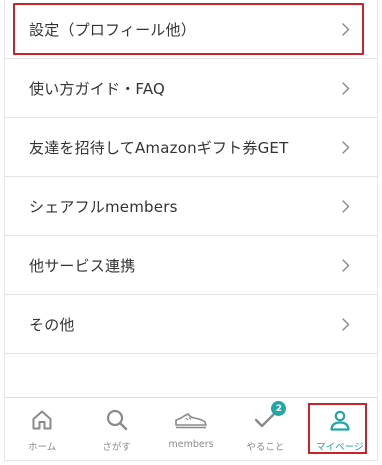 The image size is (382, 465). I want to click on menu-item-label: 使い方ガイド・FAQ, so click(97, 88).